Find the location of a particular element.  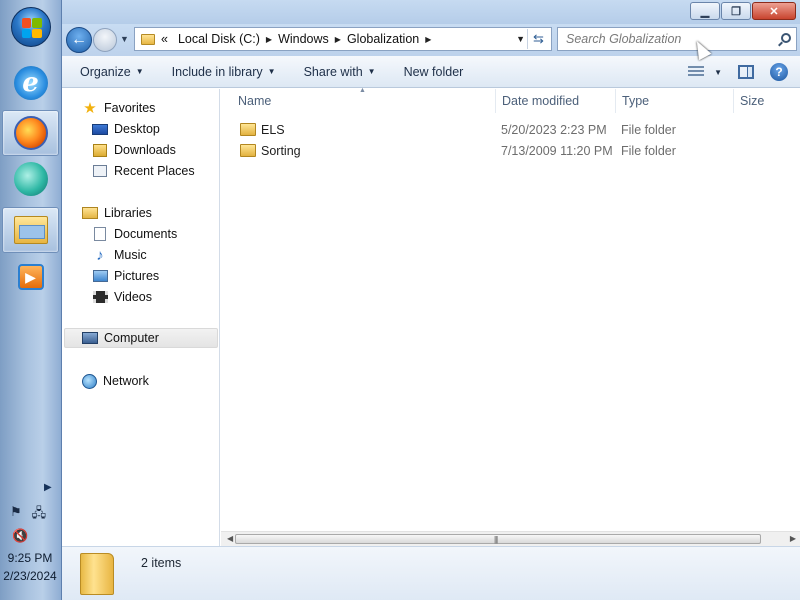

include-in-library-button: Include in library ▼ is located at coordinates (220, 72).